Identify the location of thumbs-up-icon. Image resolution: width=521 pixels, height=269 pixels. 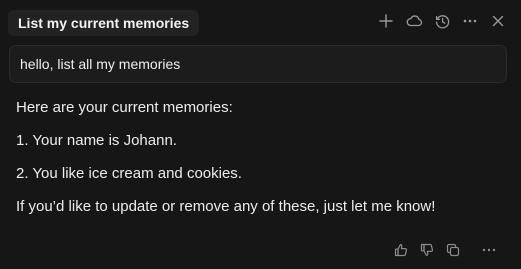
(401, 250).